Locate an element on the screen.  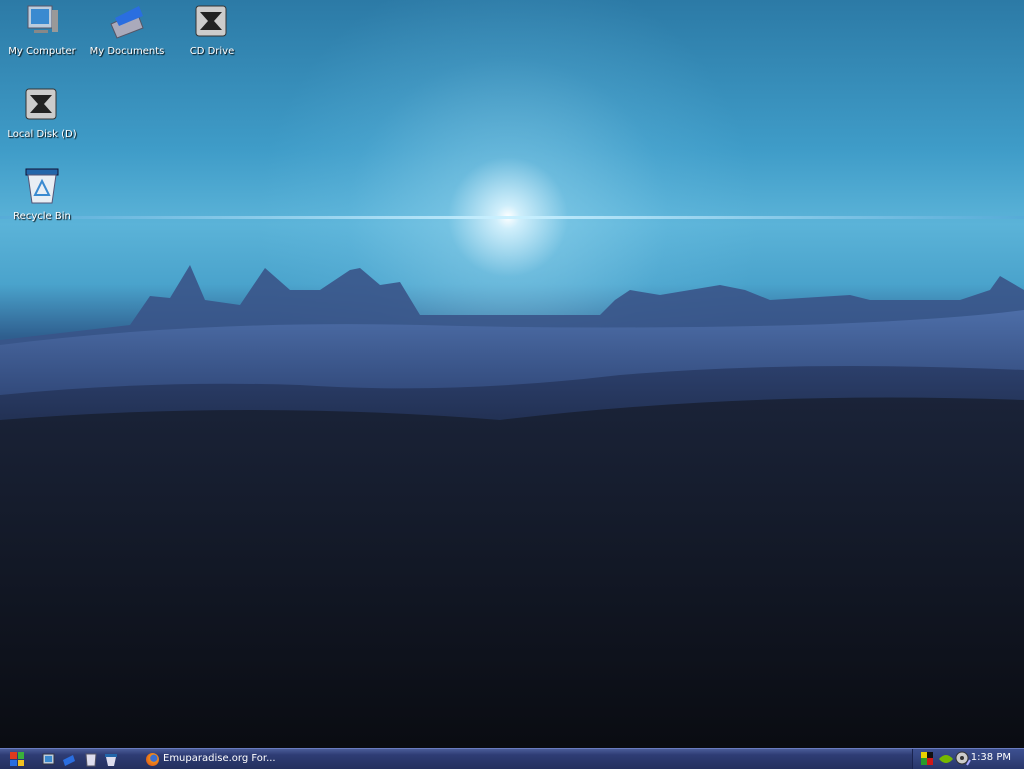
quick-launch-recycle-bin is located at coordinates (91, 759).